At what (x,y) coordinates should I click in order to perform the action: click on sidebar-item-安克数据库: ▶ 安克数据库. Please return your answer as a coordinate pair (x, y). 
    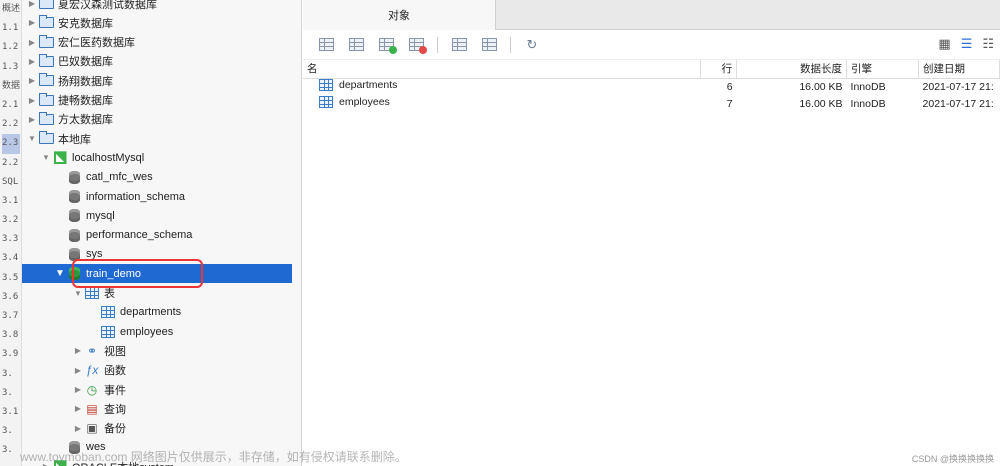
    Looking at the image, I should click on (157, 22).